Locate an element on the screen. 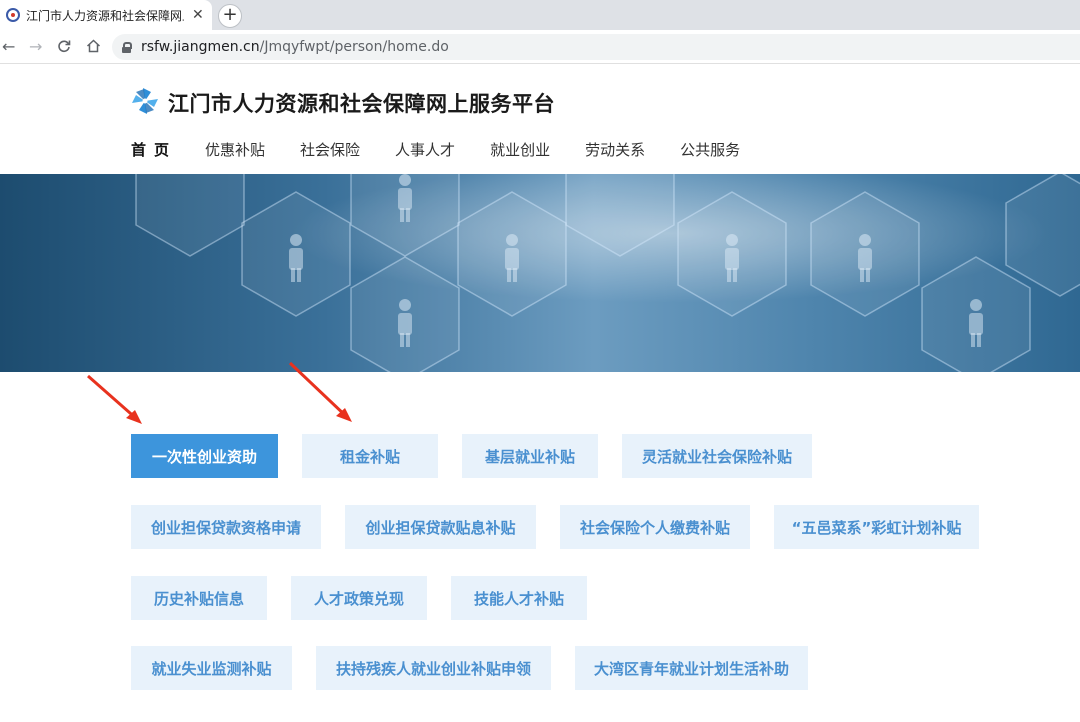 The width and height of the screenshot is (1080, 722). service-button-skilled-talent-subsidy: 技能人才补贴 is located at coordinates (519, 598).